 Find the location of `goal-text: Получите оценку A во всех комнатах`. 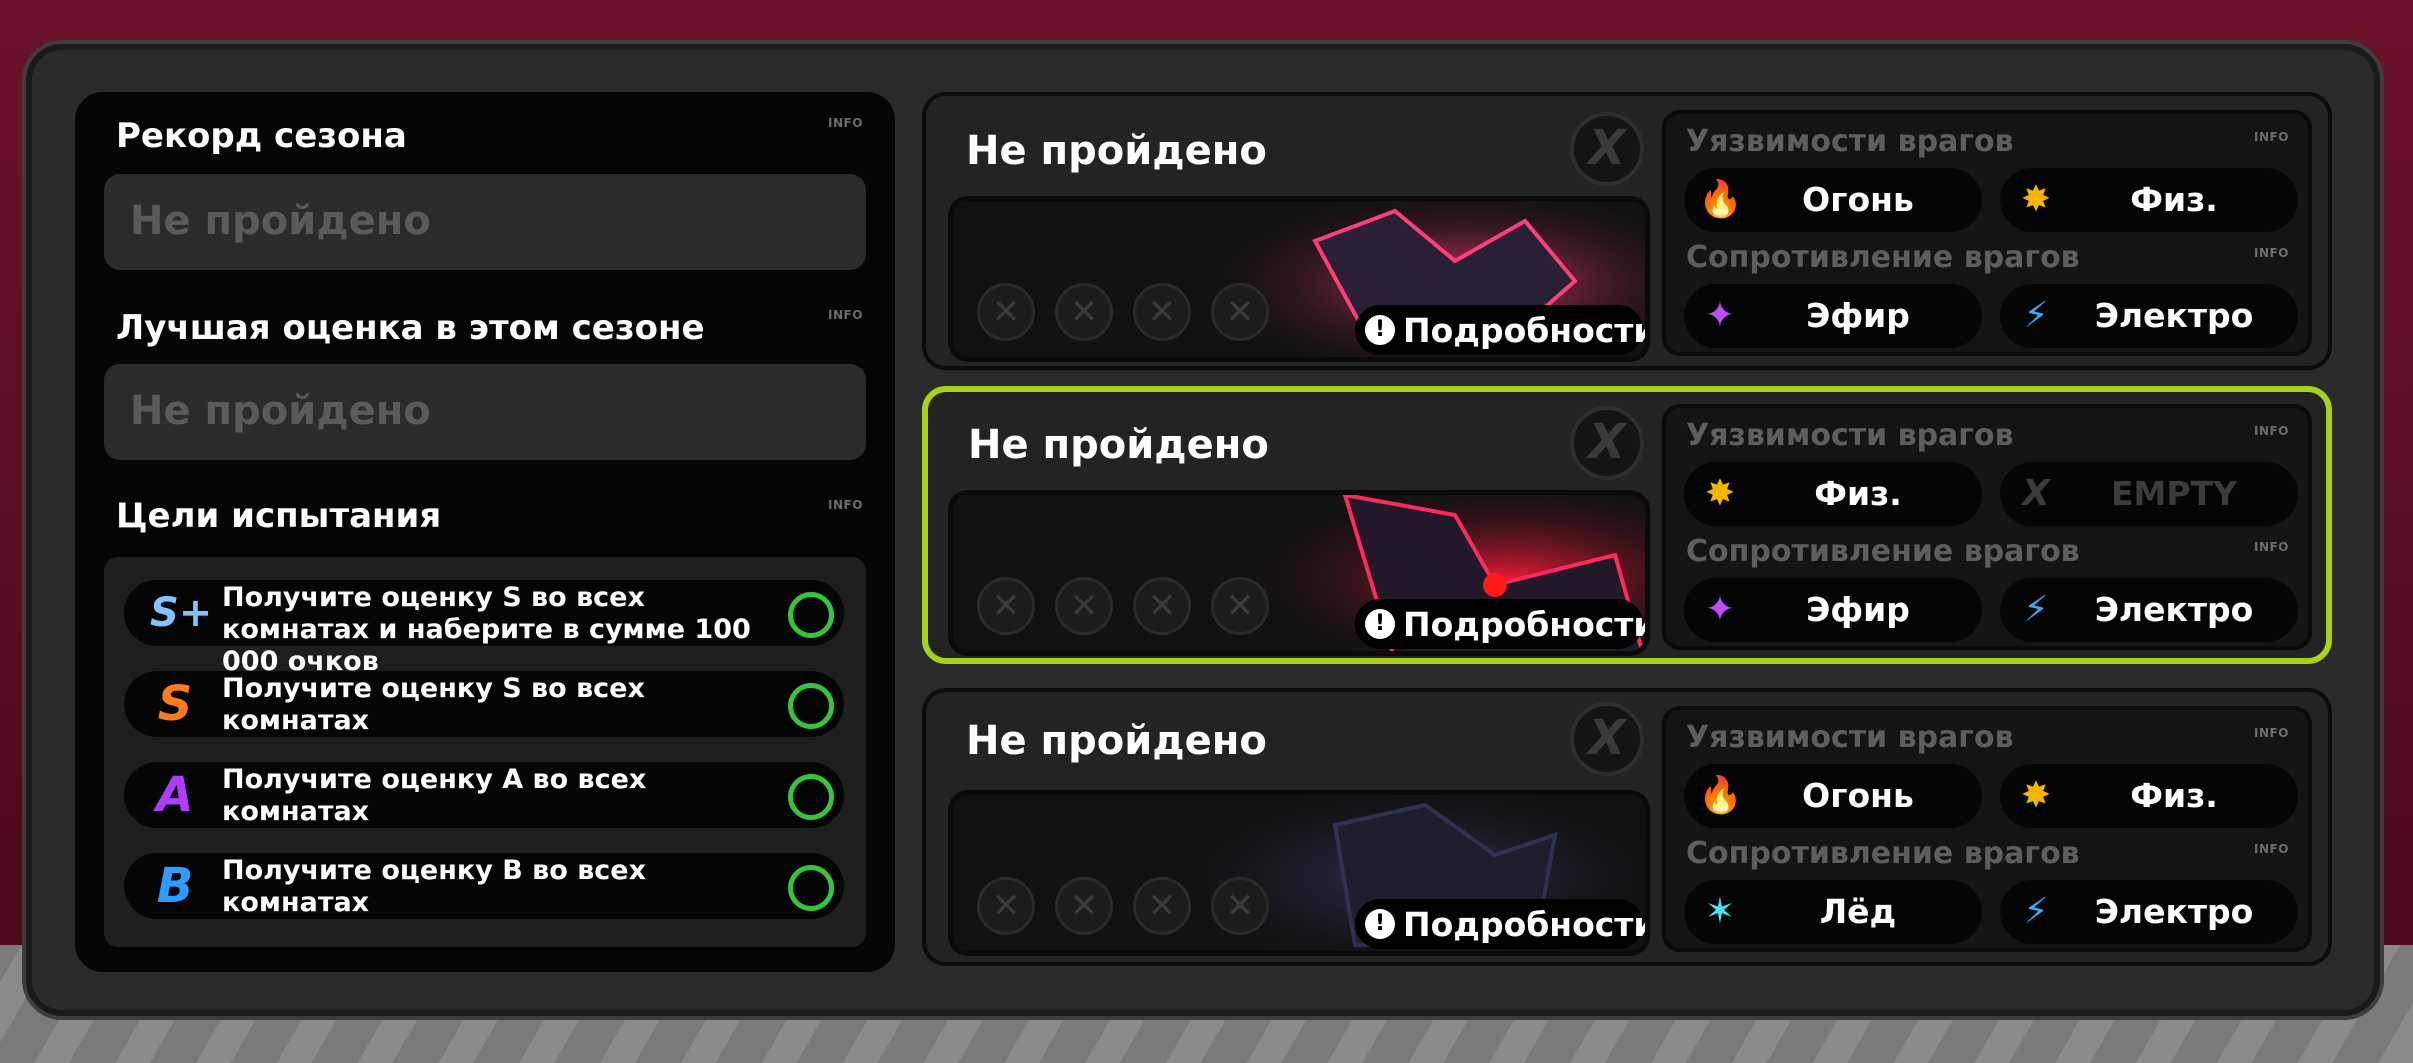

goal-text: Получите оценку A во всех комнатах is located at coordinates (434, 795).